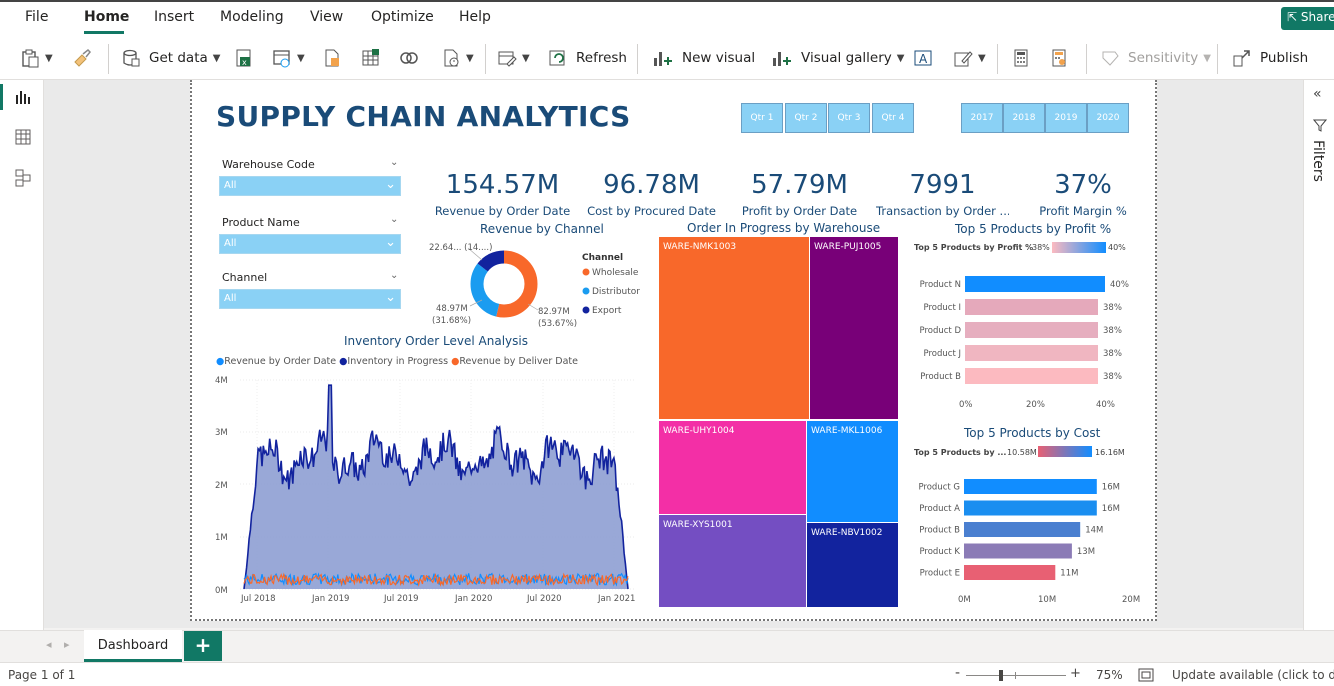 The image size is (1334, 686). Describe the element at coordinates (1035, 284) in the screenshot. I see `bar-product-n` at that location.